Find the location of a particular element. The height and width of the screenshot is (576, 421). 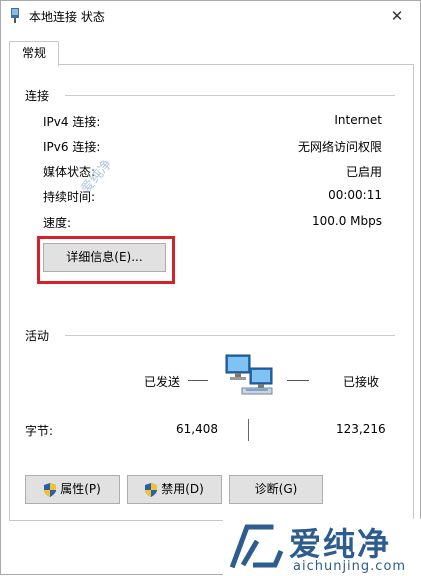

tab-label: 常规 is located at coordinates (33, 53).